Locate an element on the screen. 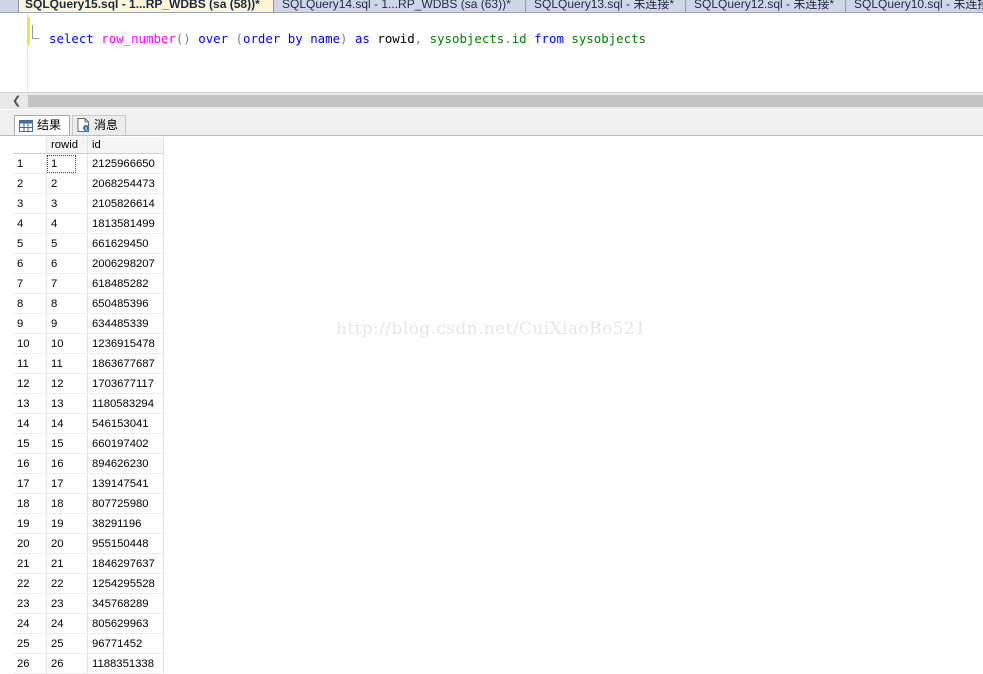 Image resolution: width=983 pixels, height=674 pixels. cell-id: 807725980 is located at coordinates (125, 503).